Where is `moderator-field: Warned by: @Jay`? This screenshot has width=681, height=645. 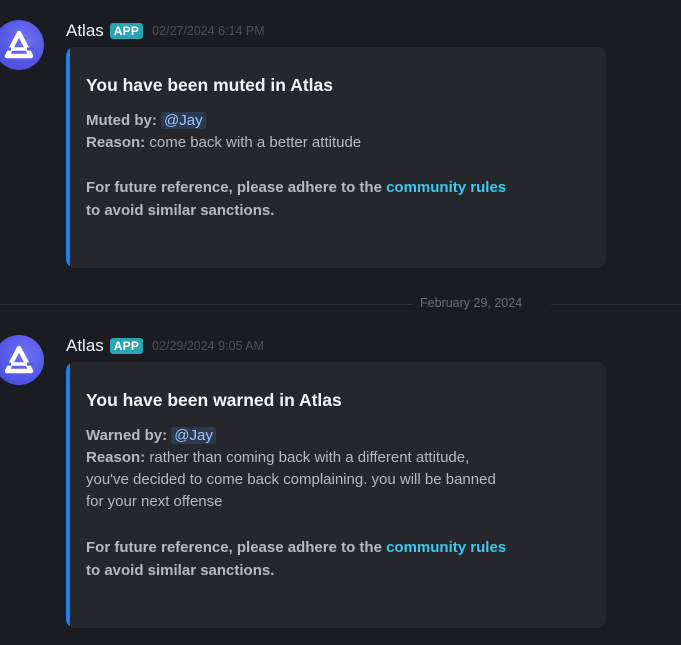 moderator-field: Warned by: @Jay is located at coordinates (151, 436).